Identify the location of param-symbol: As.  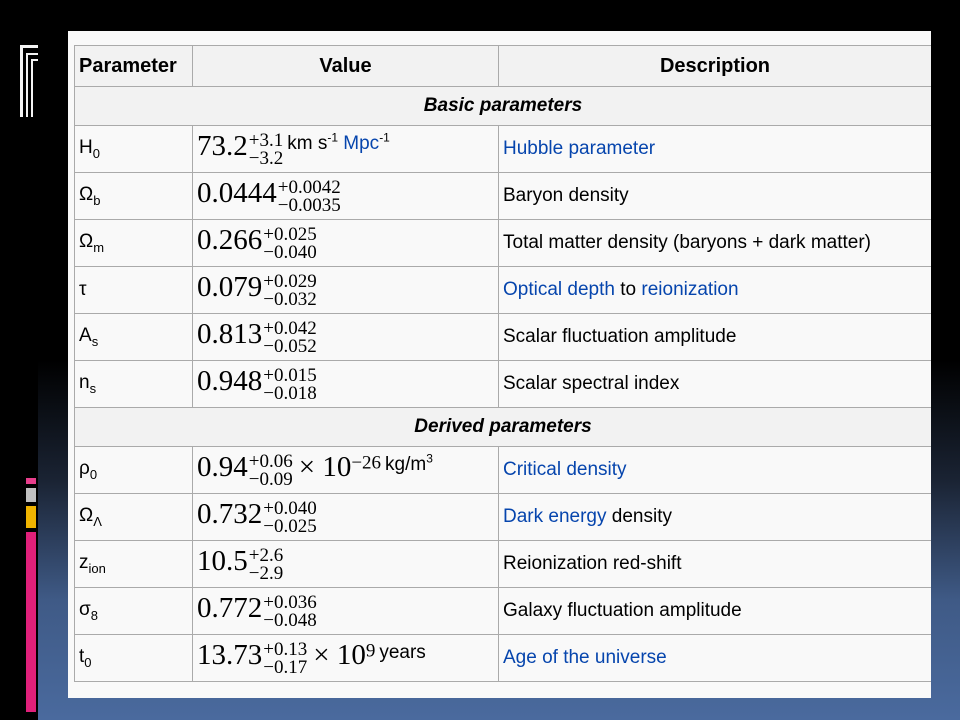
(133, 337).